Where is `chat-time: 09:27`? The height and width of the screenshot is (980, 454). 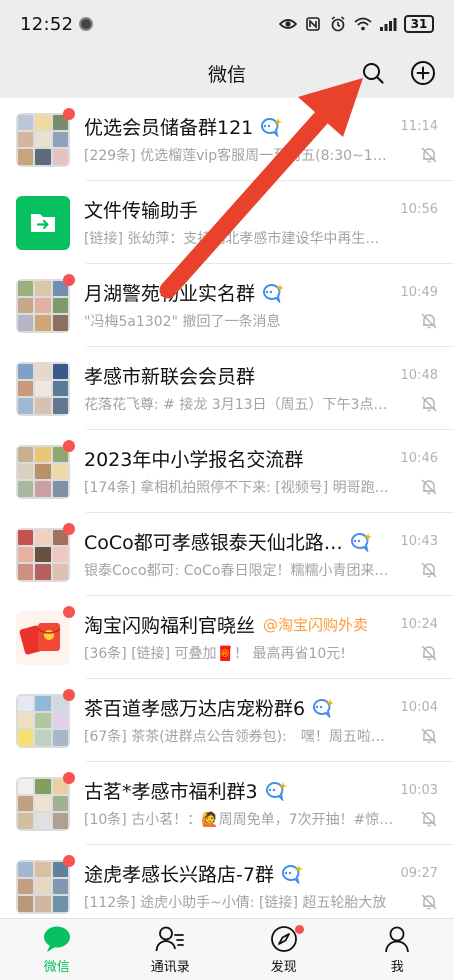 chat-time: 09:27 is located at coordinates (419, 873).